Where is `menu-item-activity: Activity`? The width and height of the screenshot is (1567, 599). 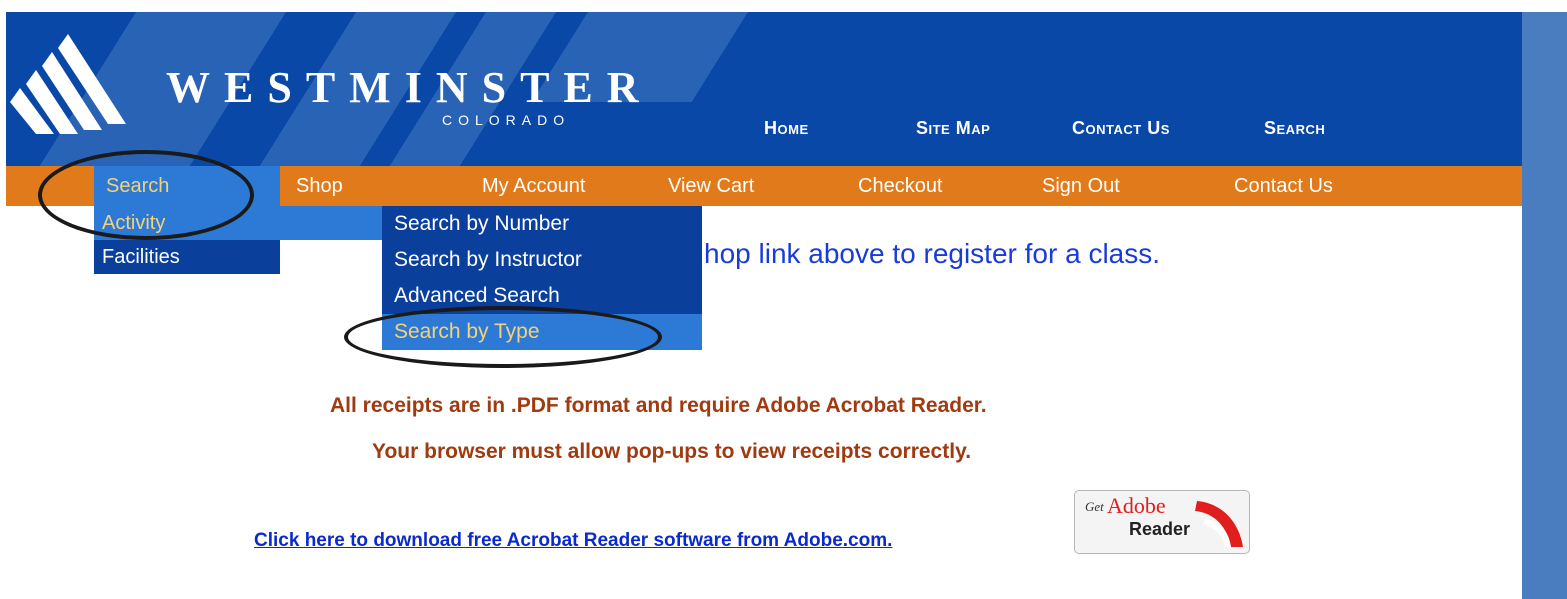
menu-item-activity: Activity is located at coordinates (240, 223).